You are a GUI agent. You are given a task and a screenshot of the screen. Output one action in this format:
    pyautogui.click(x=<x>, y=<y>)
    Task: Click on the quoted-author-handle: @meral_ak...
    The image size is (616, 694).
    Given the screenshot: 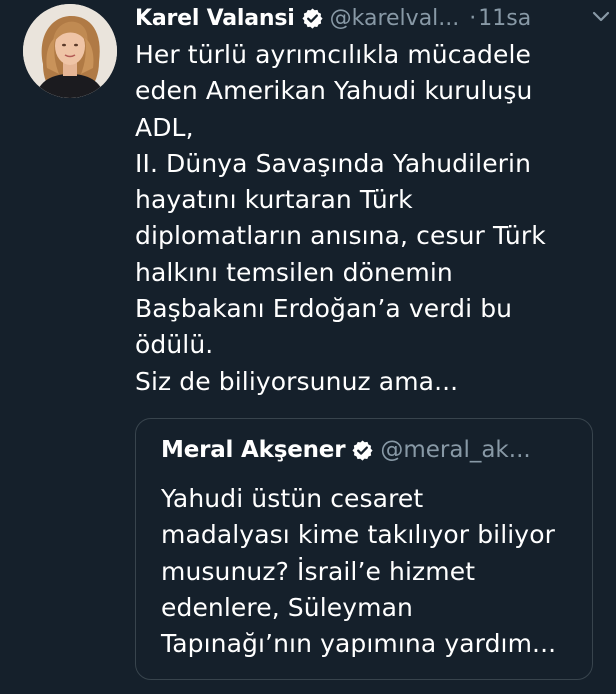 What is the action you would take?
    pyautogui.click(x=455, y=450)
    